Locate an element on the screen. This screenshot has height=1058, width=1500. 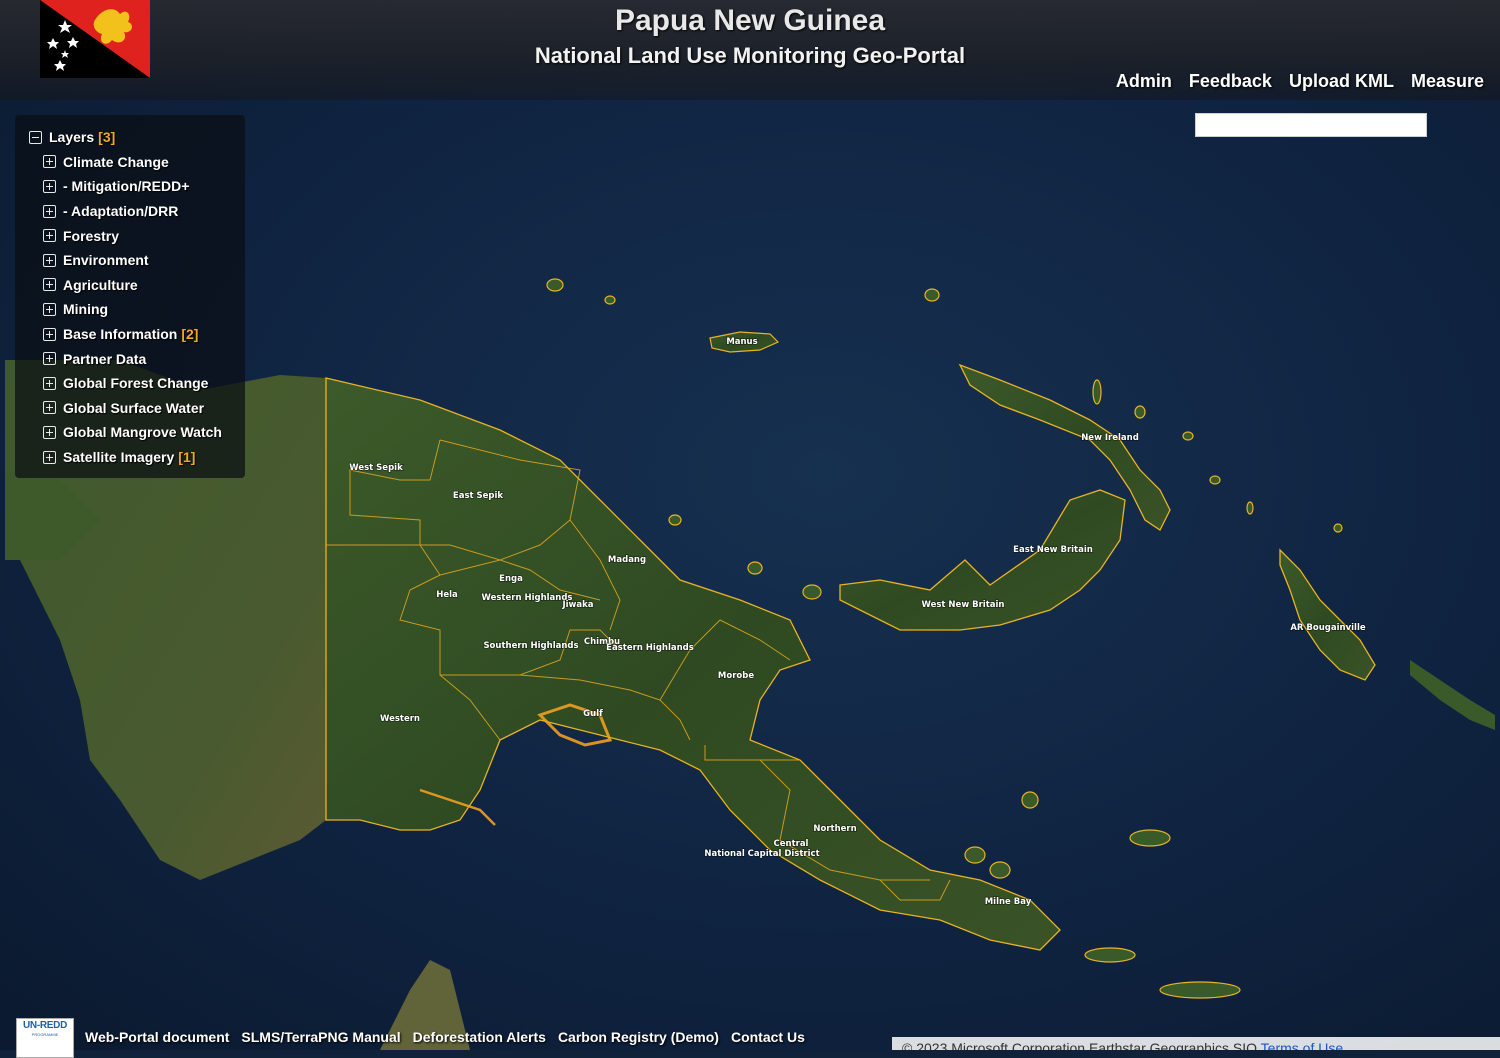
deforestation-alerts-link: Deforestation Alerts is located at coordinates (479, 1037).